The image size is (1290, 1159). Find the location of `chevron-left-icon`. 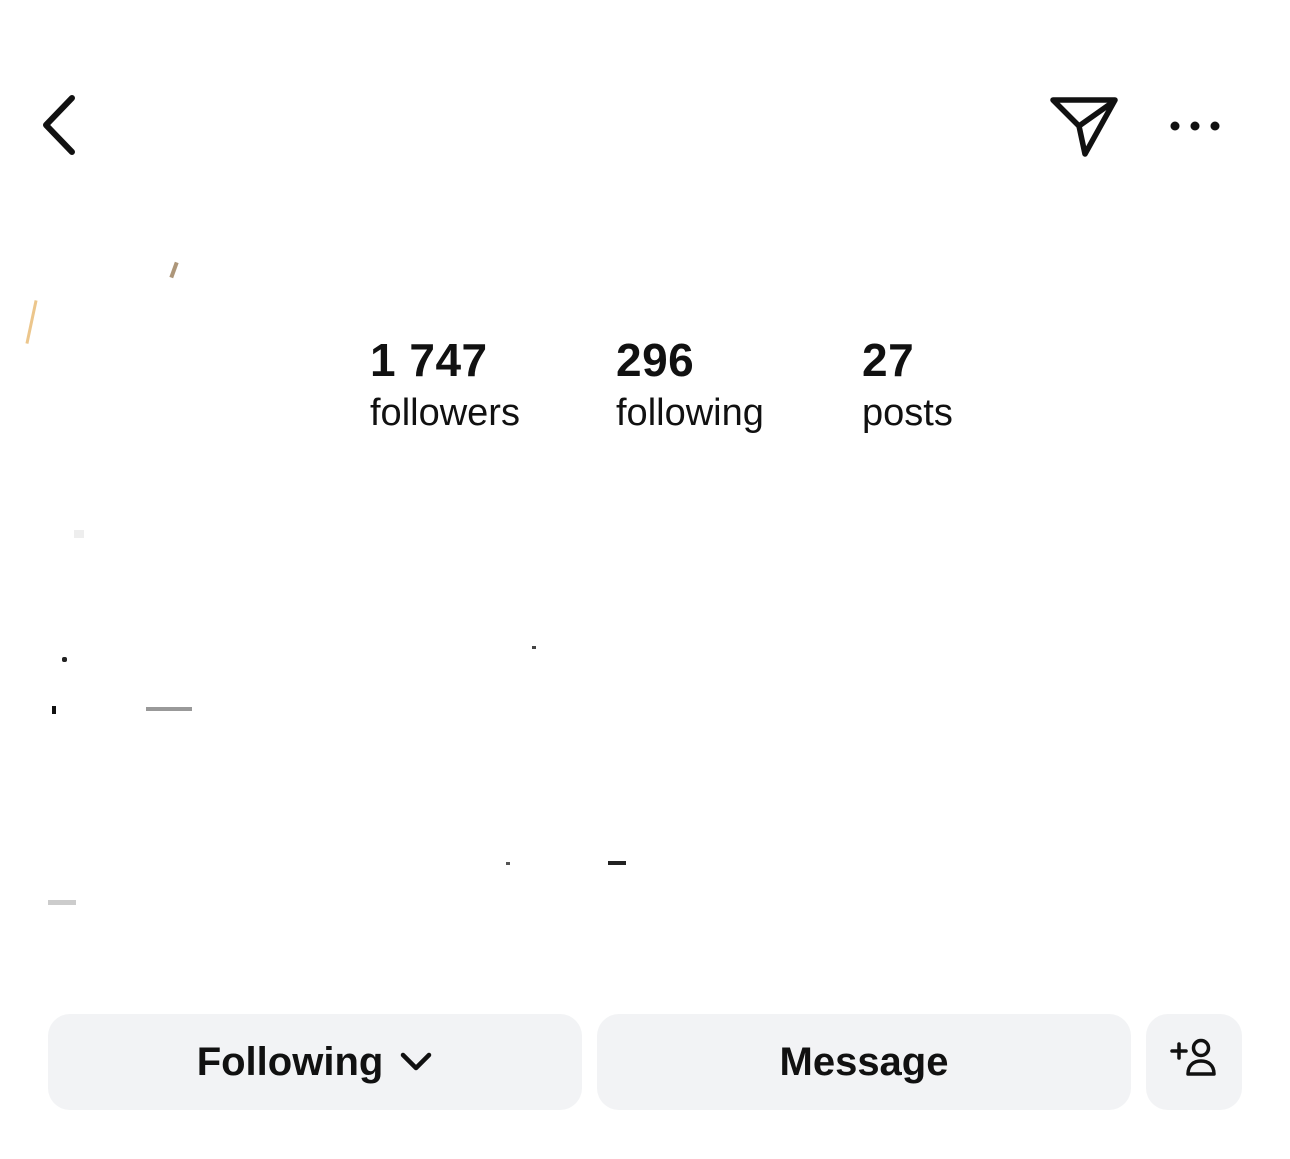

chevron-left-icon is located at coordinates (58, 127).